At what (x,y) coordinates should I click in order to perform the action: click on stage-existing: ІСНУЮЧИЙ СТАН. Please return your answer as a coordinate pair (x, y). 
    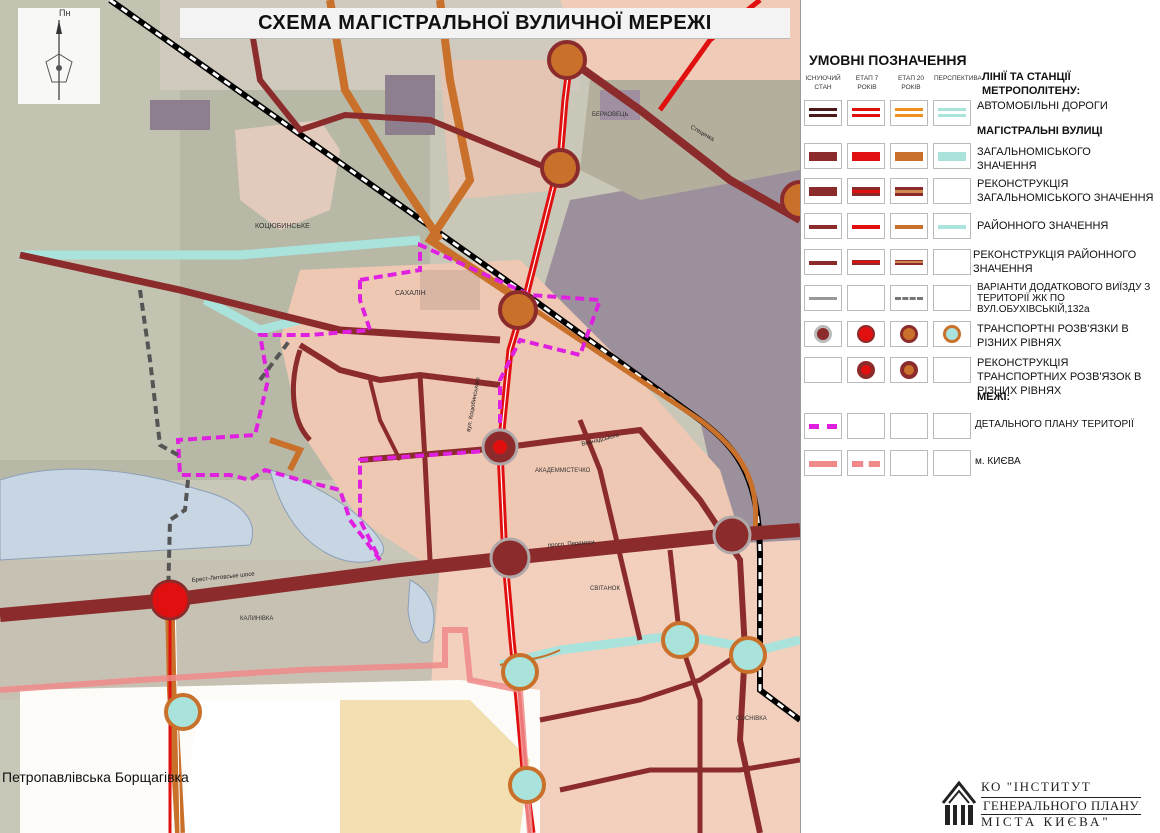
    Looking at the image, I should click on (823, 83).